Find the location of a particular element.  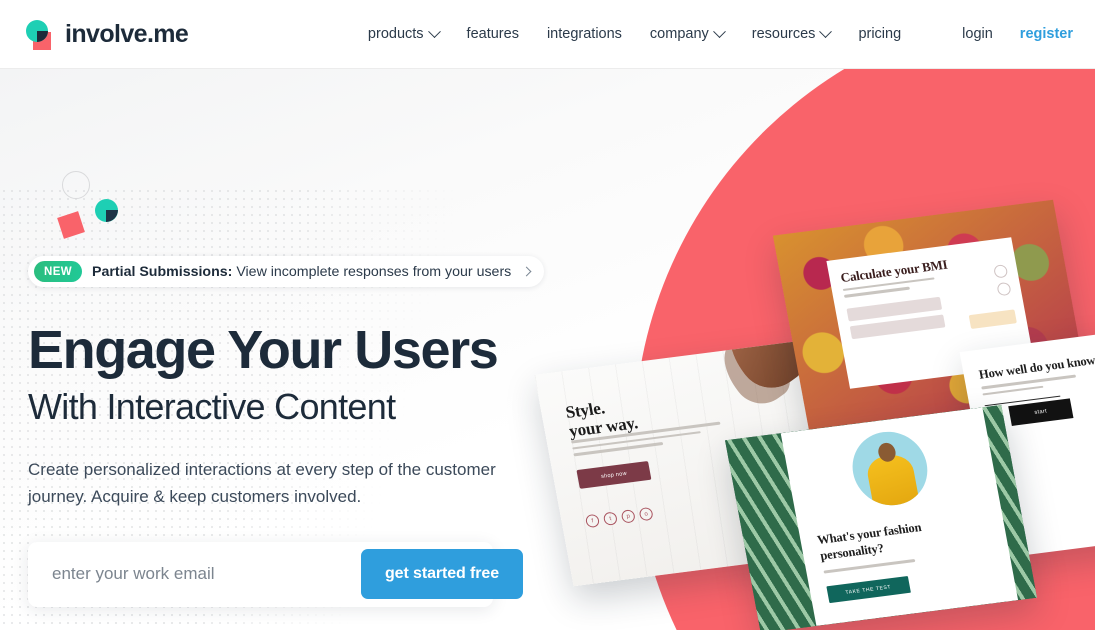

nav-account-links: login register is located at coordinates (1017, 34).